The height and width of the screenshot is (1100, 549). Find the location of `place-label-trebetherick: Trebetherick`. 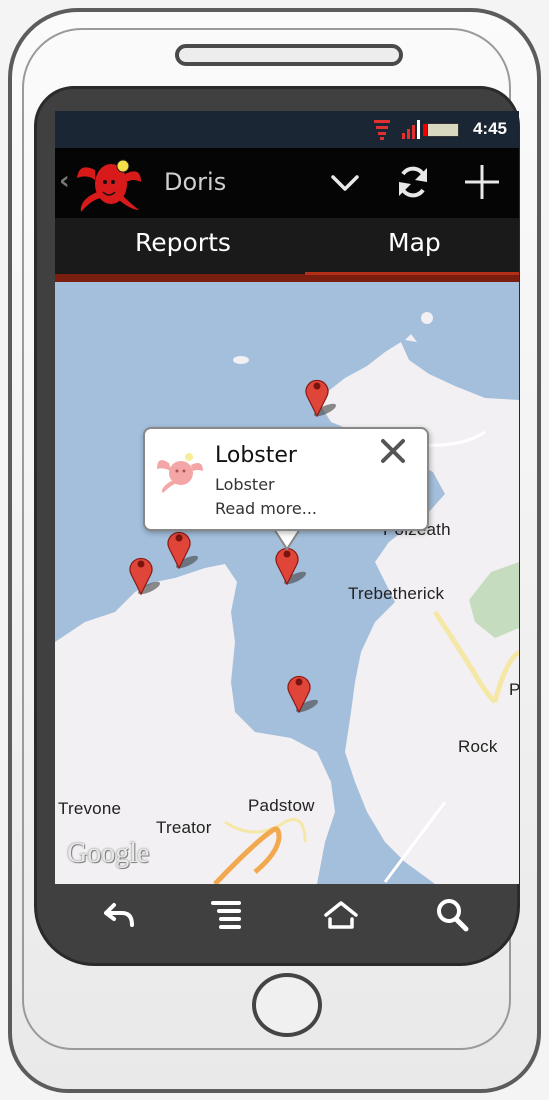

place-label-trebetherick: Trebetherick is located at coordinates (396, 593).